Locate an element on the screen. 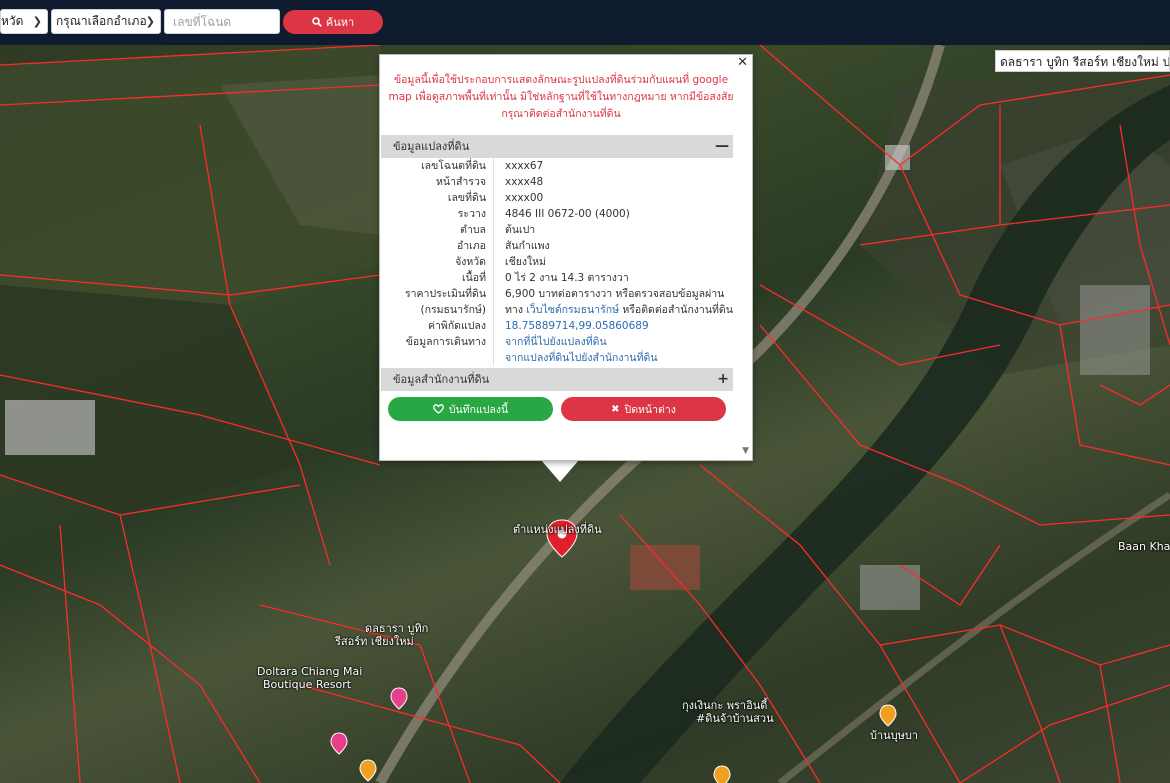 Image resolution: width=1170 pixels, height=783 pixels. section-header-office: ข้อมูลสำนักงานที่ดิน + is located at coordinates (557, 379).